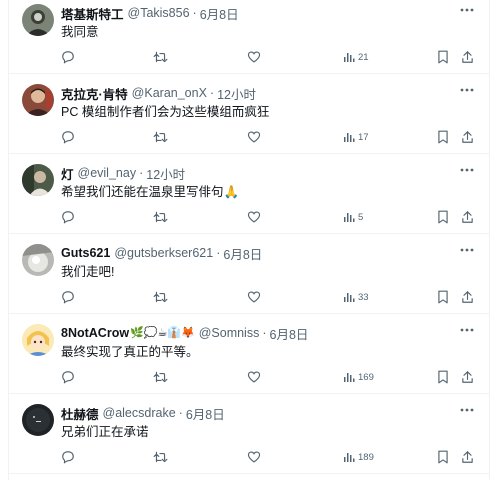 Image resolution: width=497 pixels, height=480 pixels. I want to click on user-handle: @Takis856, so click(159, 13).